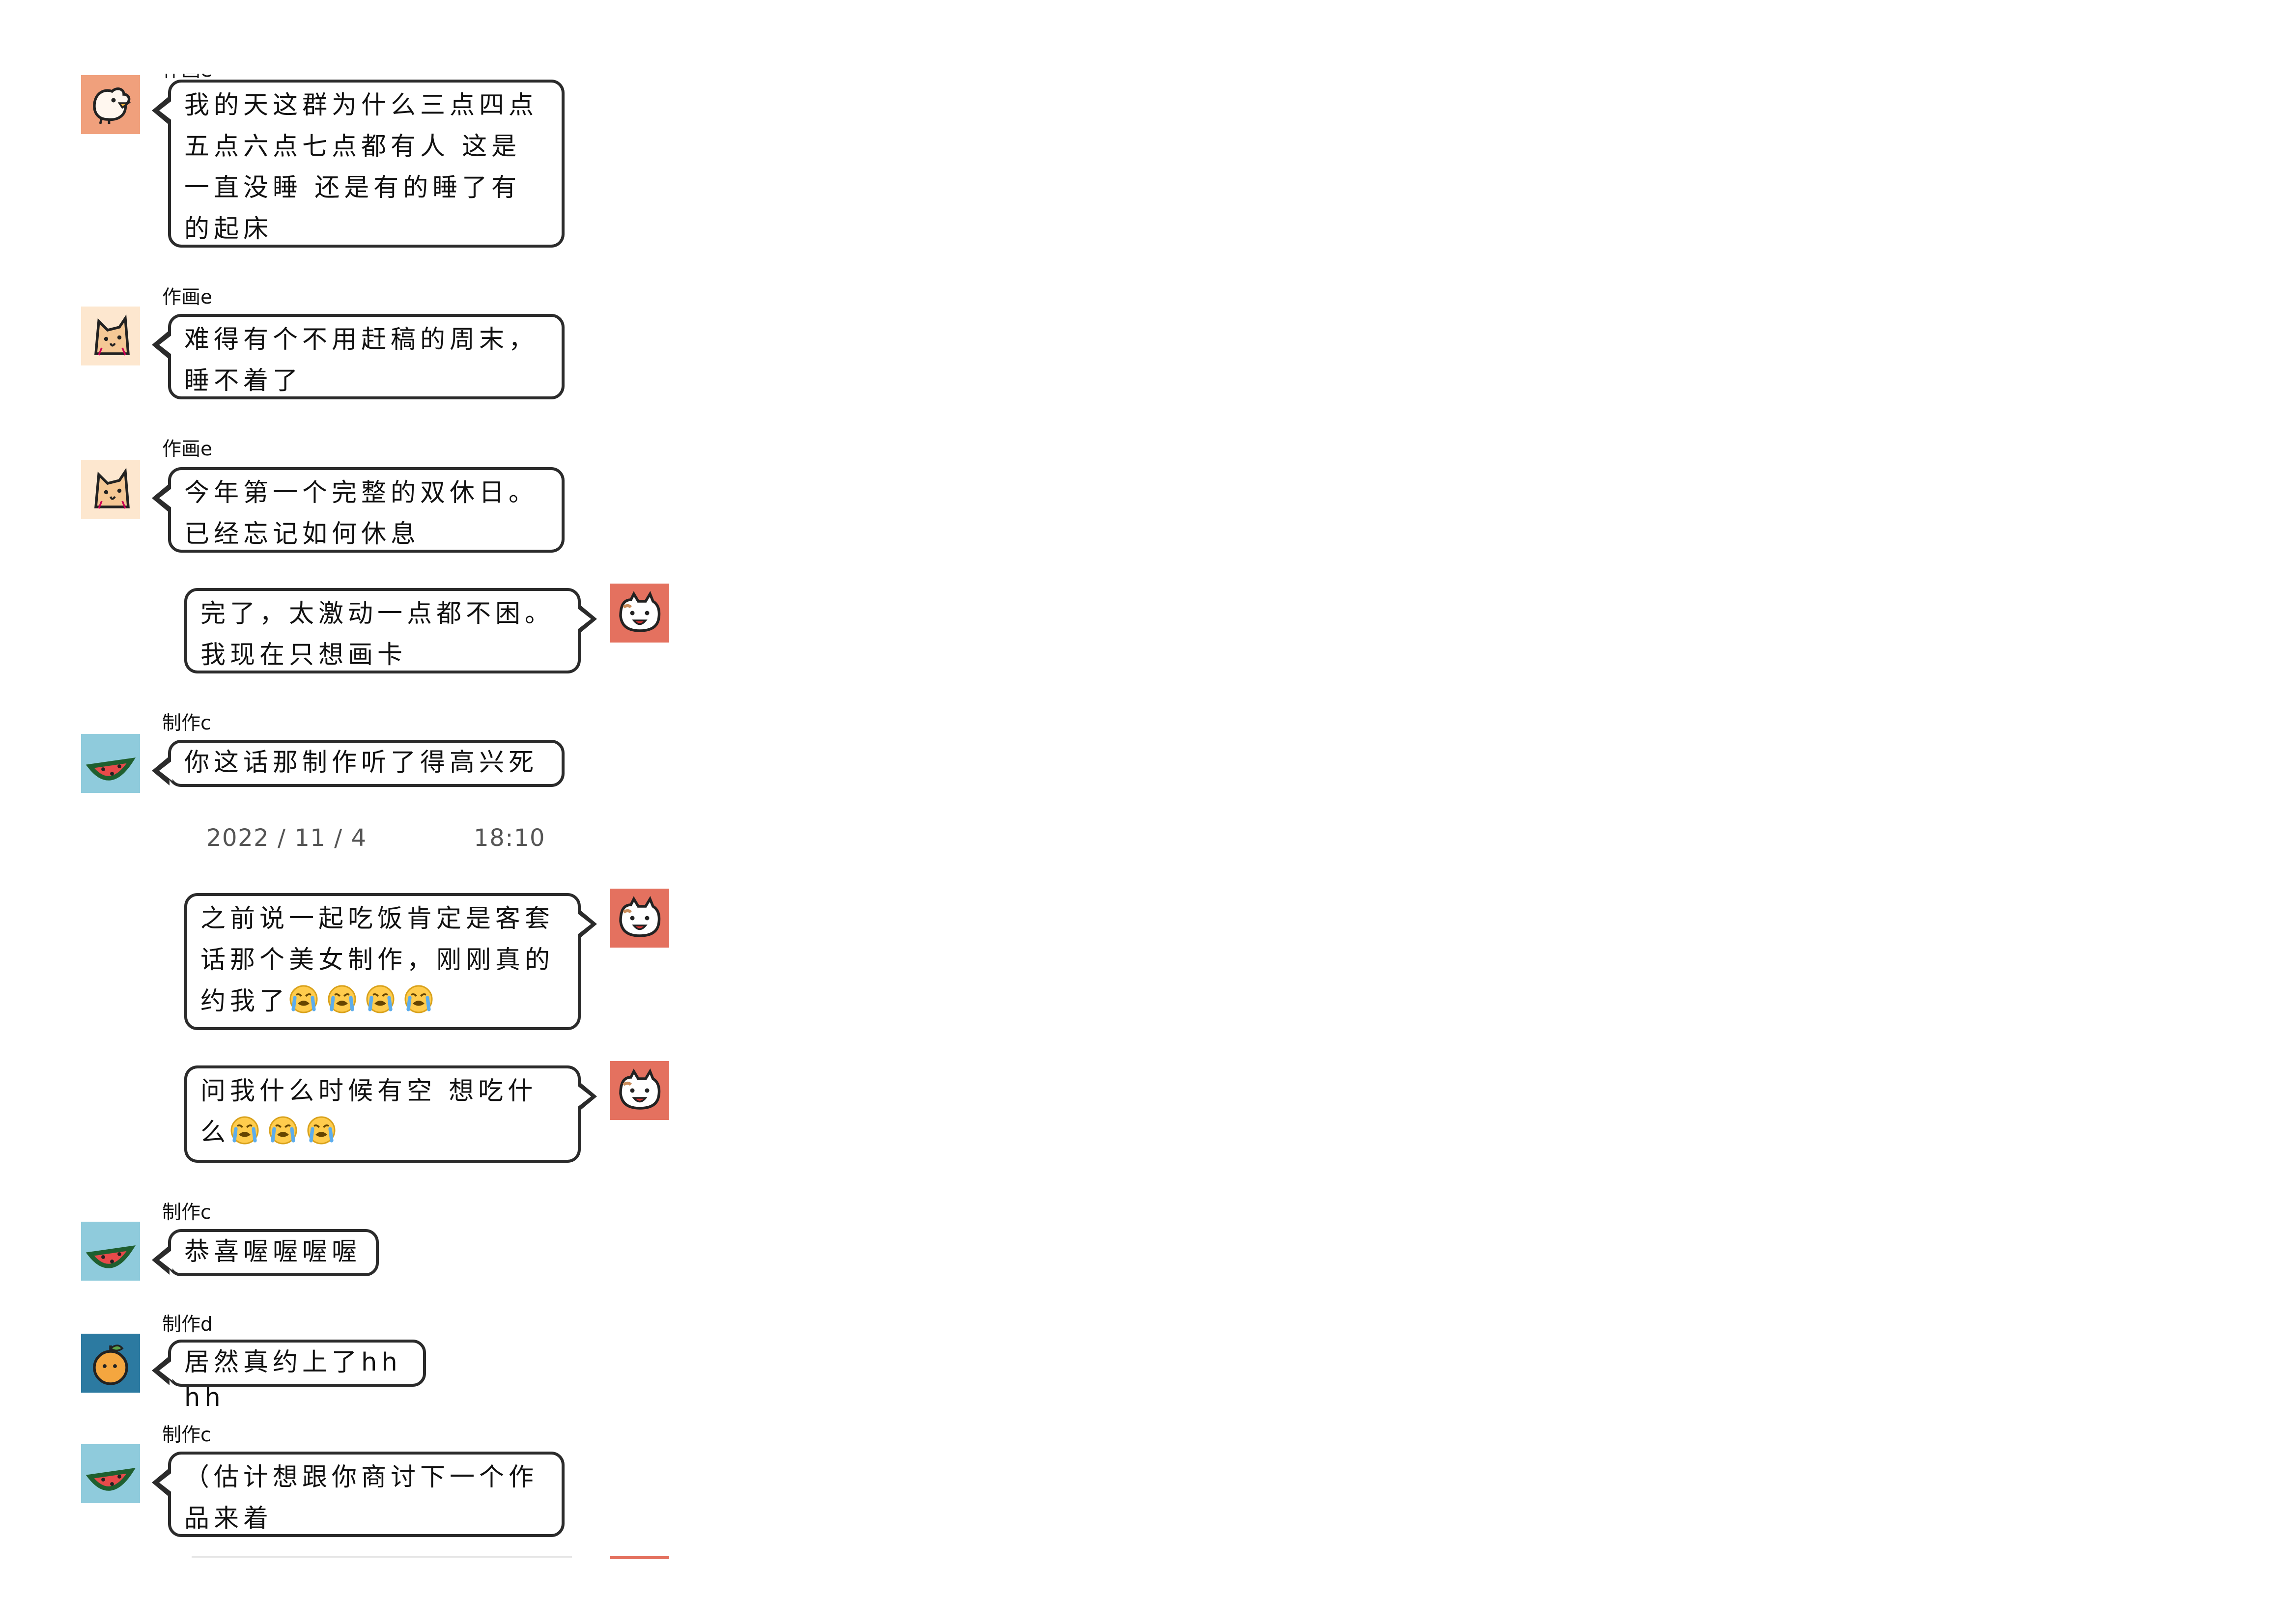 The image size is (2296, 1624). What do you see at coordinates (509, 838) in the screenshot?
I see `timestamp-time: 18:10` at bounding box center [509, 838].